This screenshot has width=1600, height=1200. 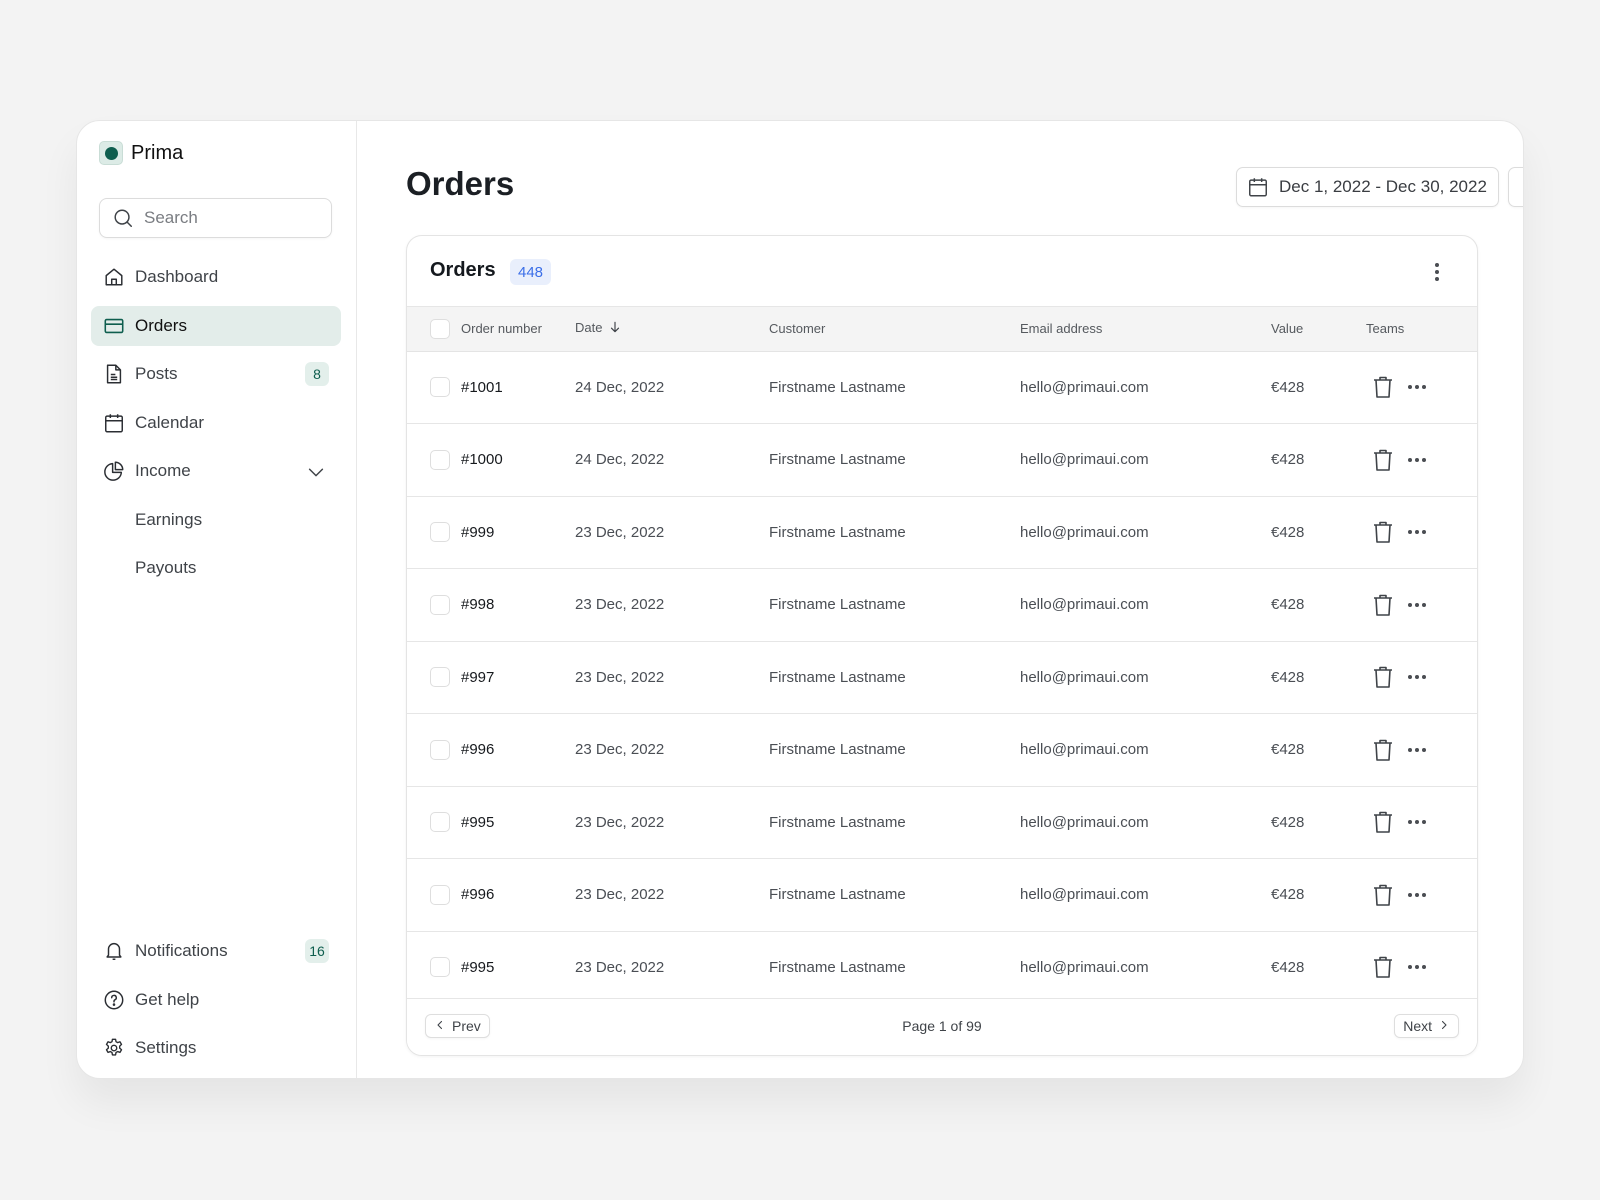 I want to click on pie-chart-icon, so click(x=114, y=471).